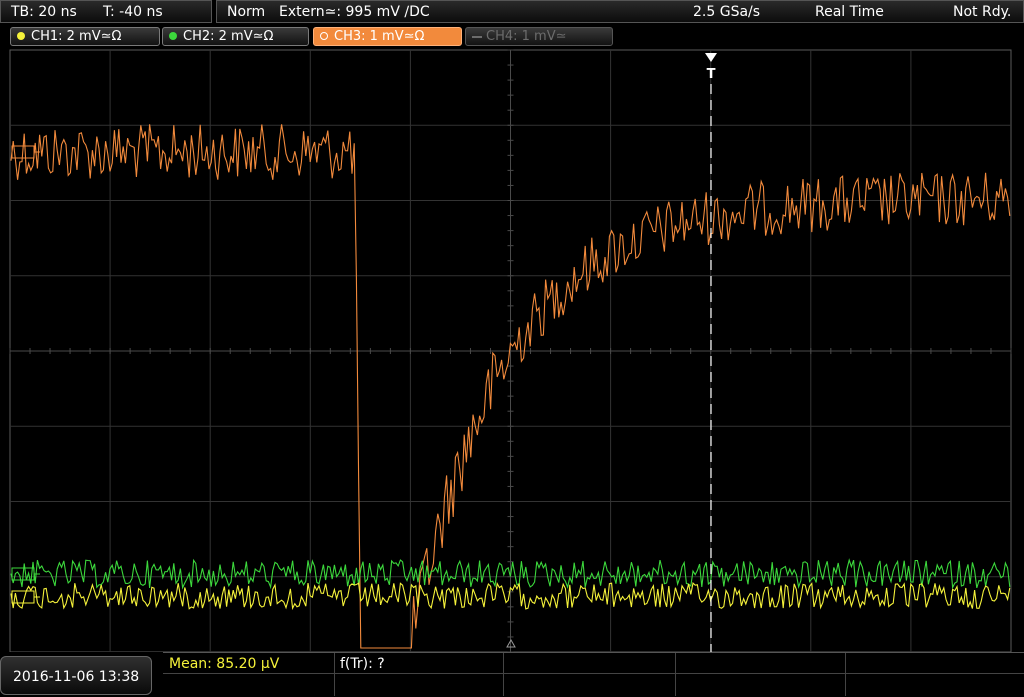  What do you see at coordinates (379, 36) in the screenshot?
I see `ch3-label: CH3: 1 mV≃Ω` at bounding box center [379, 36].